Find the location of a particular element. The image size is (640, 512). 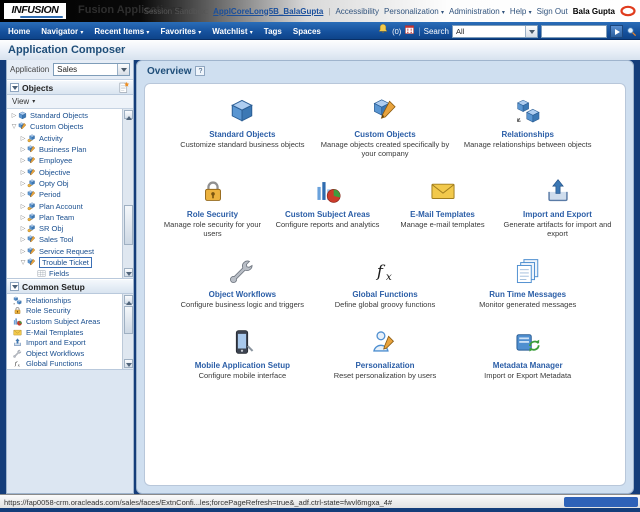

tree-item-period: ▷ Period is located at coordinates (64, 194).